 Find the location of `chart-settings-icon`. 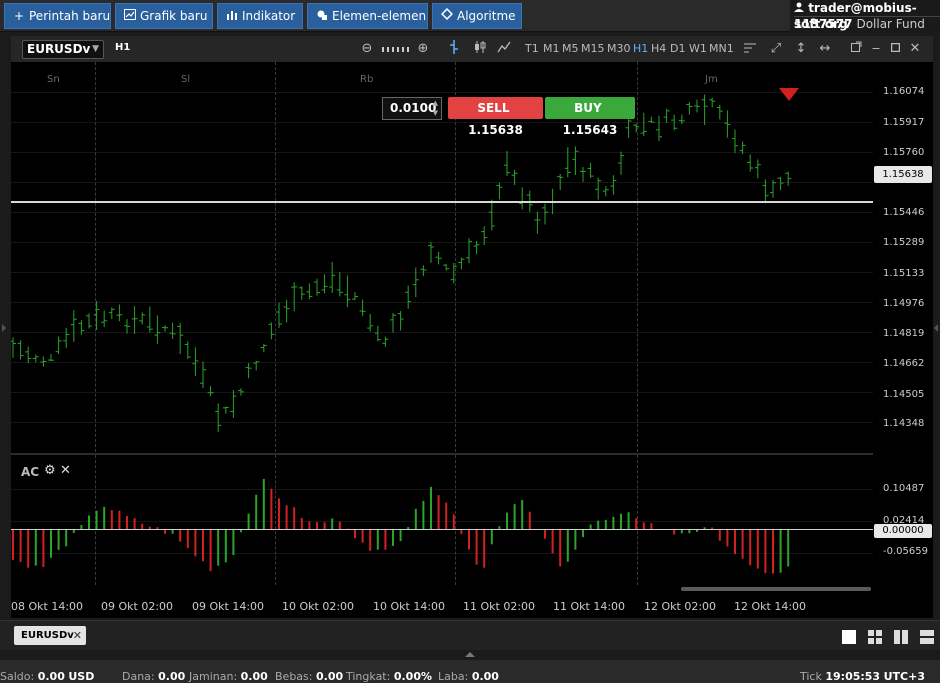

chart-settings-icon is located at coordinates (750, 49).